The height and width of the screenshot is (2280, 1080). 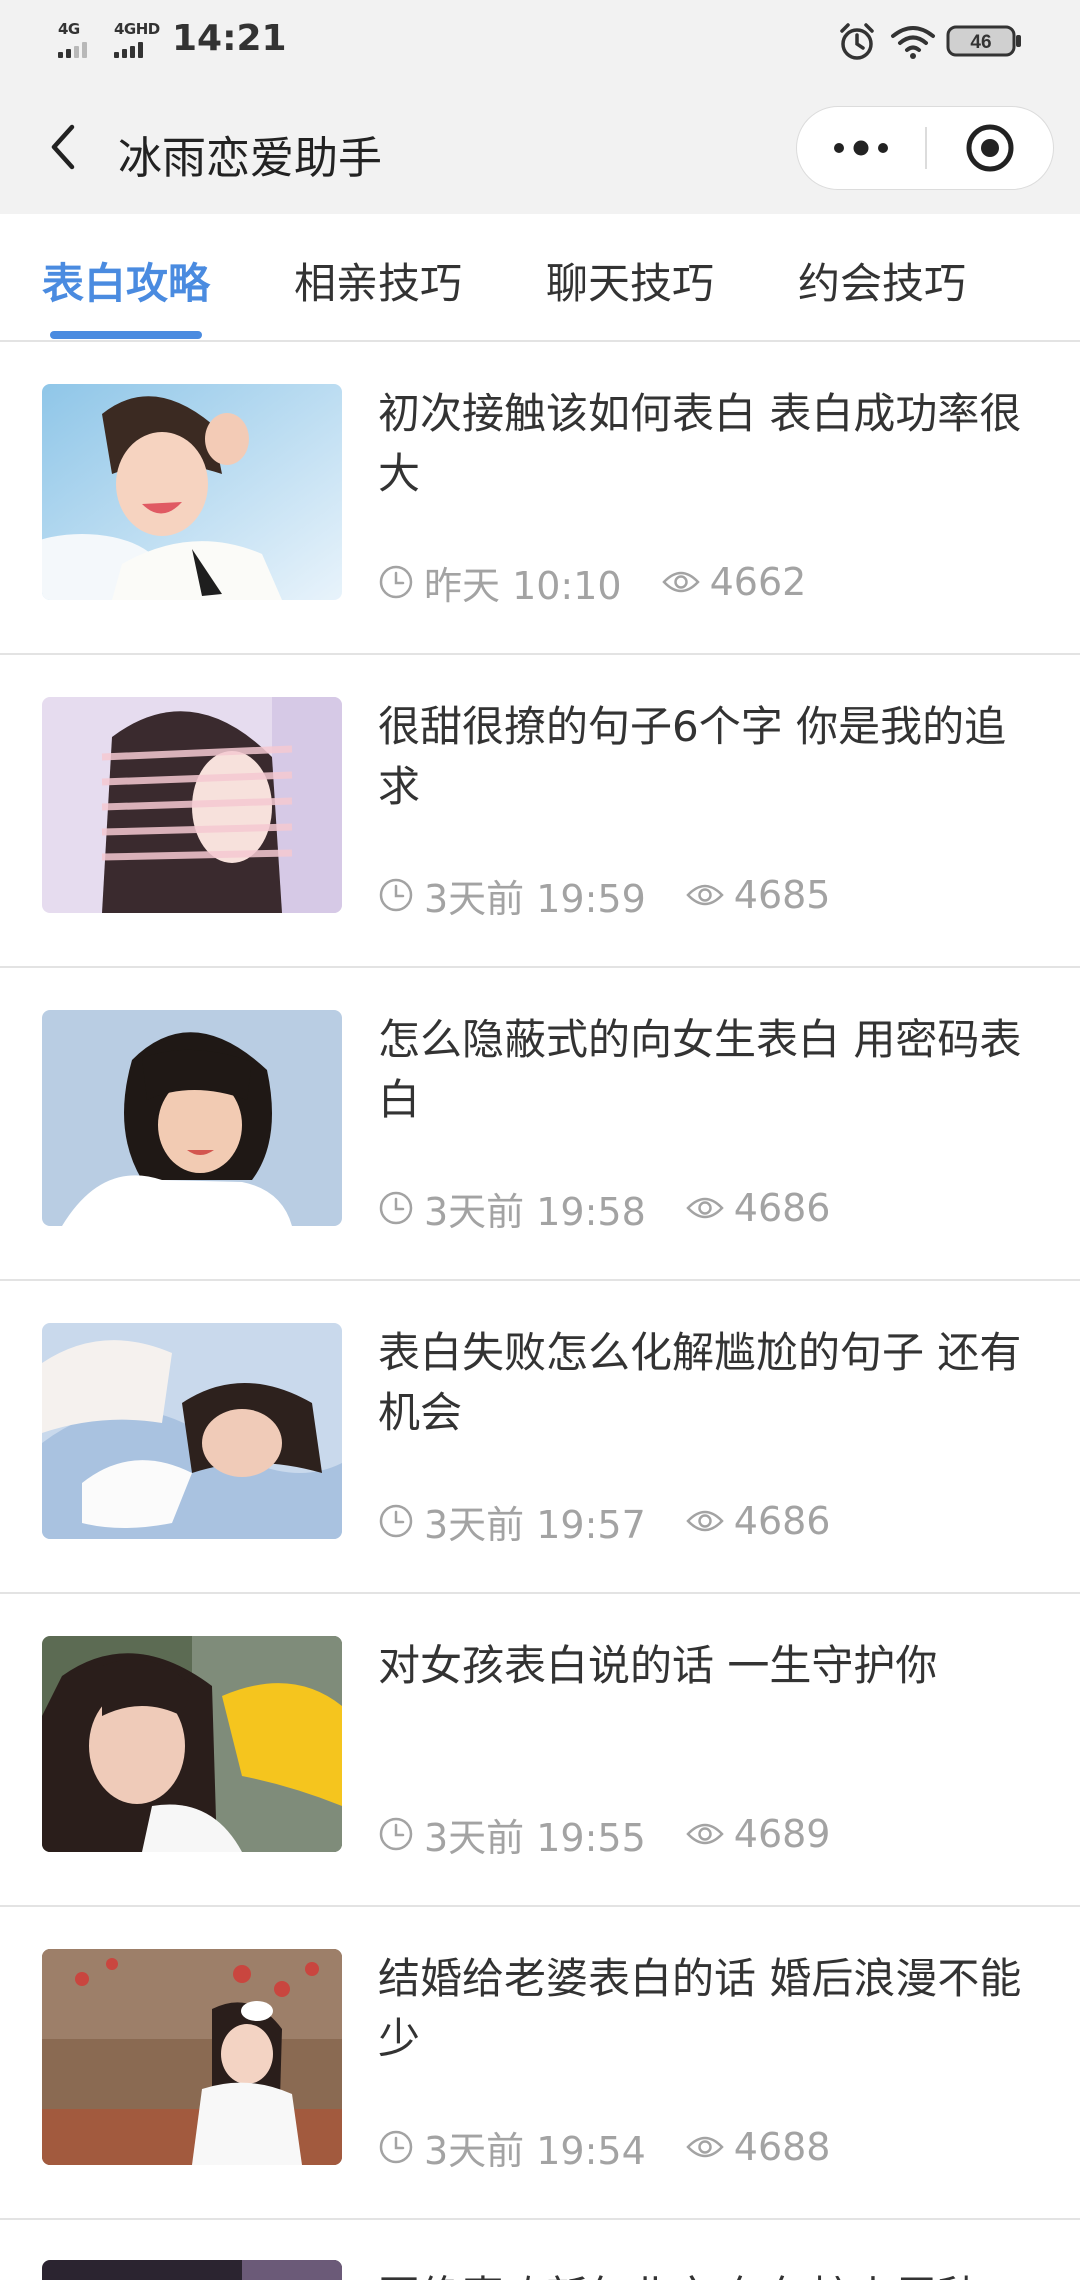 I want to click on article-item: 很甜很撩的句子6个字 你是我的追求 3天前 19:59 4685, so click(x=540, y=811).